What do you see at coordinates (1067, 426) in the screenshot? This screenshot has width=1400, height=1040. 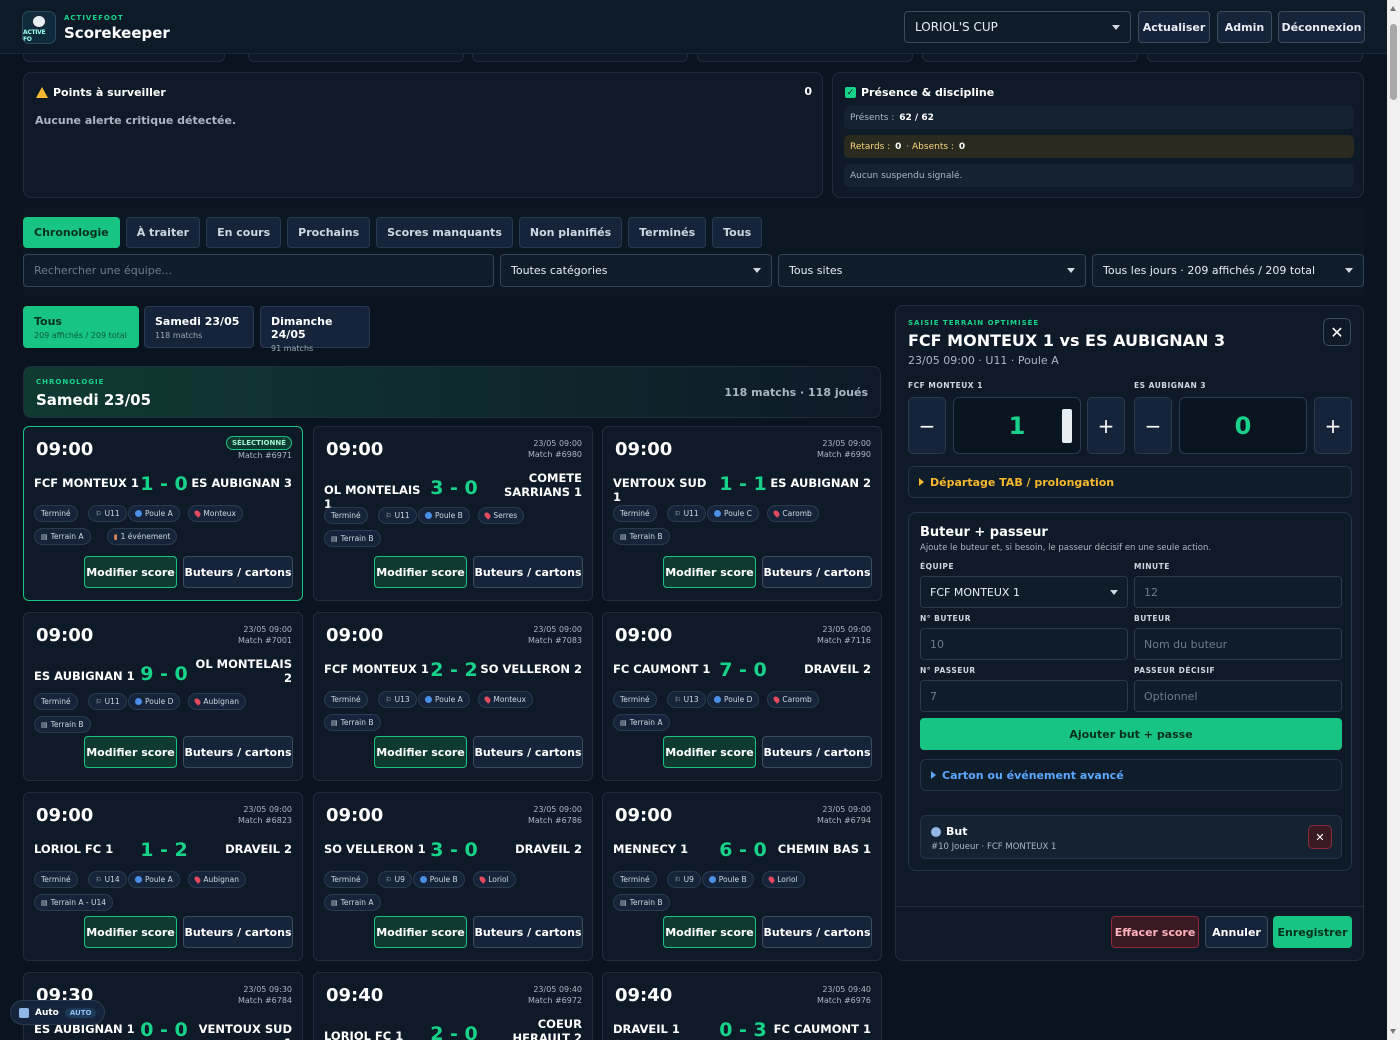 I see `spinner-icon` at bounding box center [1067, 426].